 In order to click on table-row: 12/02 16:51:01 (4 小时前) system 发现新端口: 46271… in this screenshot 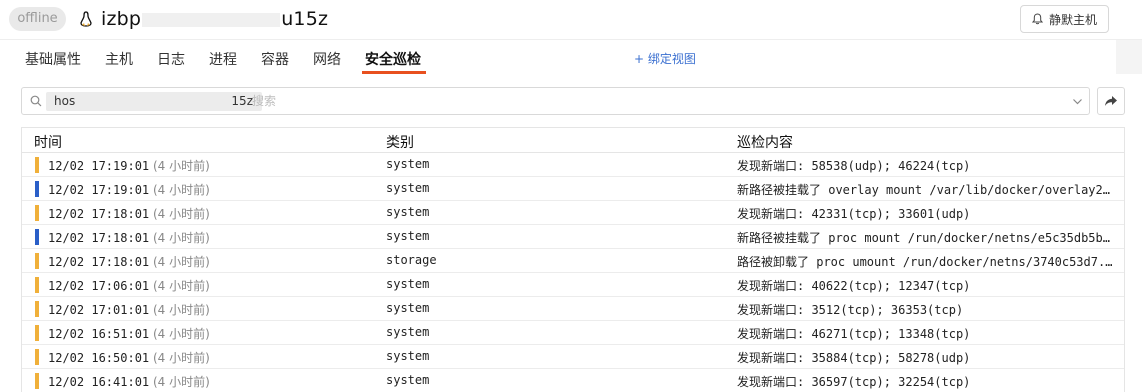, I will do `click(573, 333)`.